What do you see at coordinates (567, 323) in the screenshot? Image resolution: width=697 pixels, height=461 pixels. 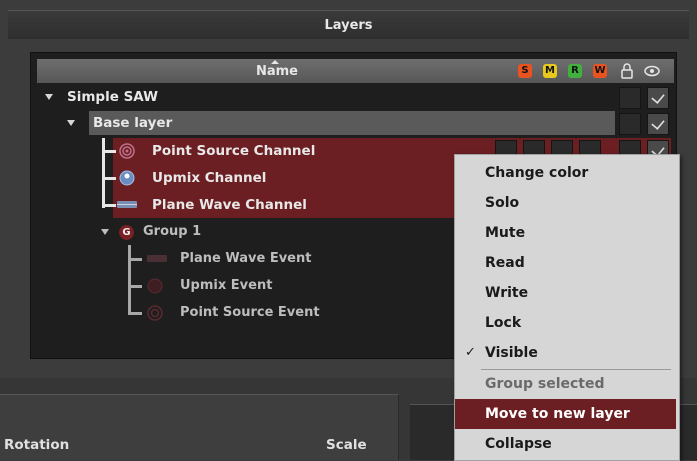 I see `menu-item-lock: Lock` at bounding box center [567, 323].